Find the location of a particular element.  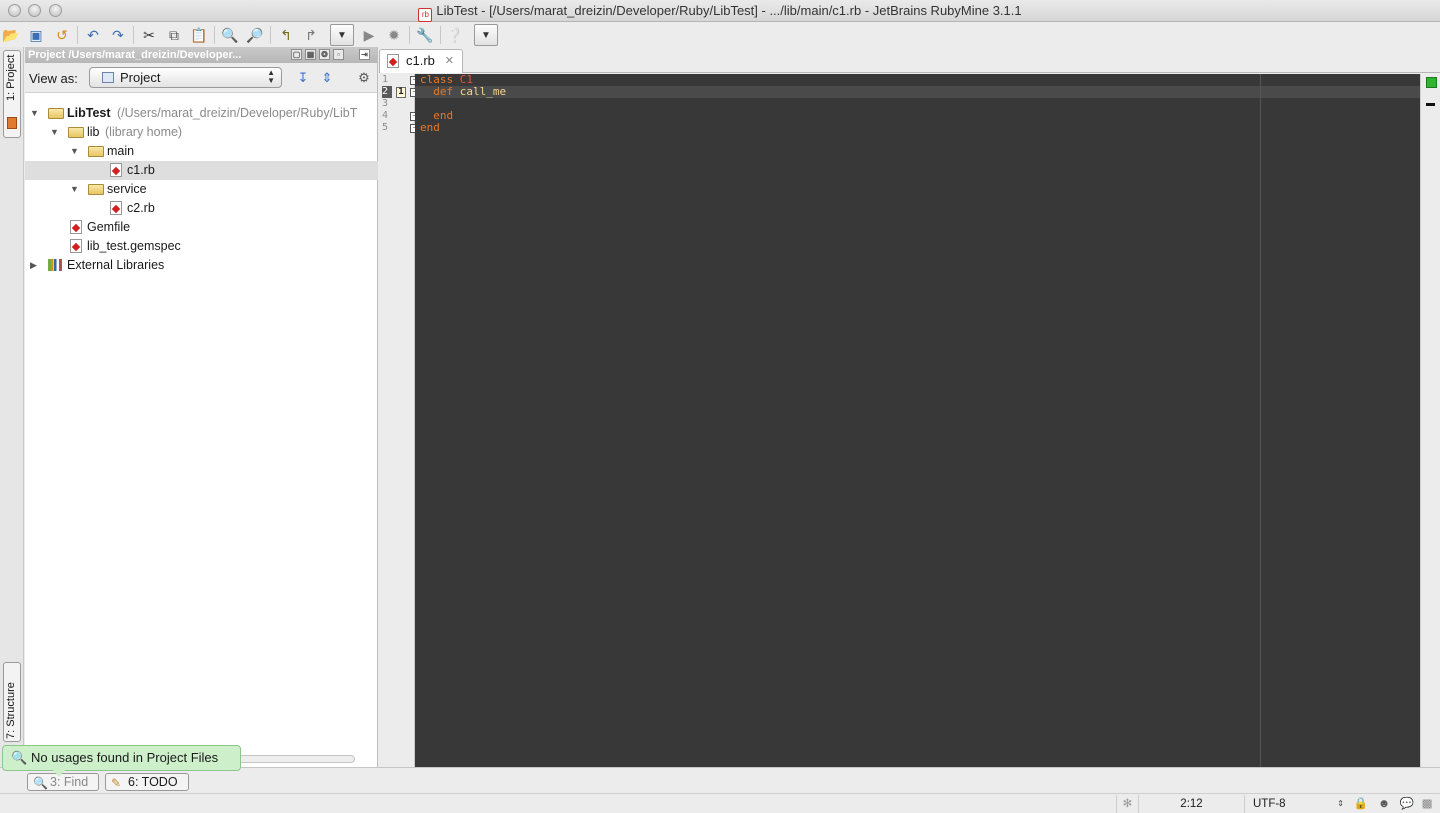

panel-dock-icon: ▦ is located at coordinates (310, 54).